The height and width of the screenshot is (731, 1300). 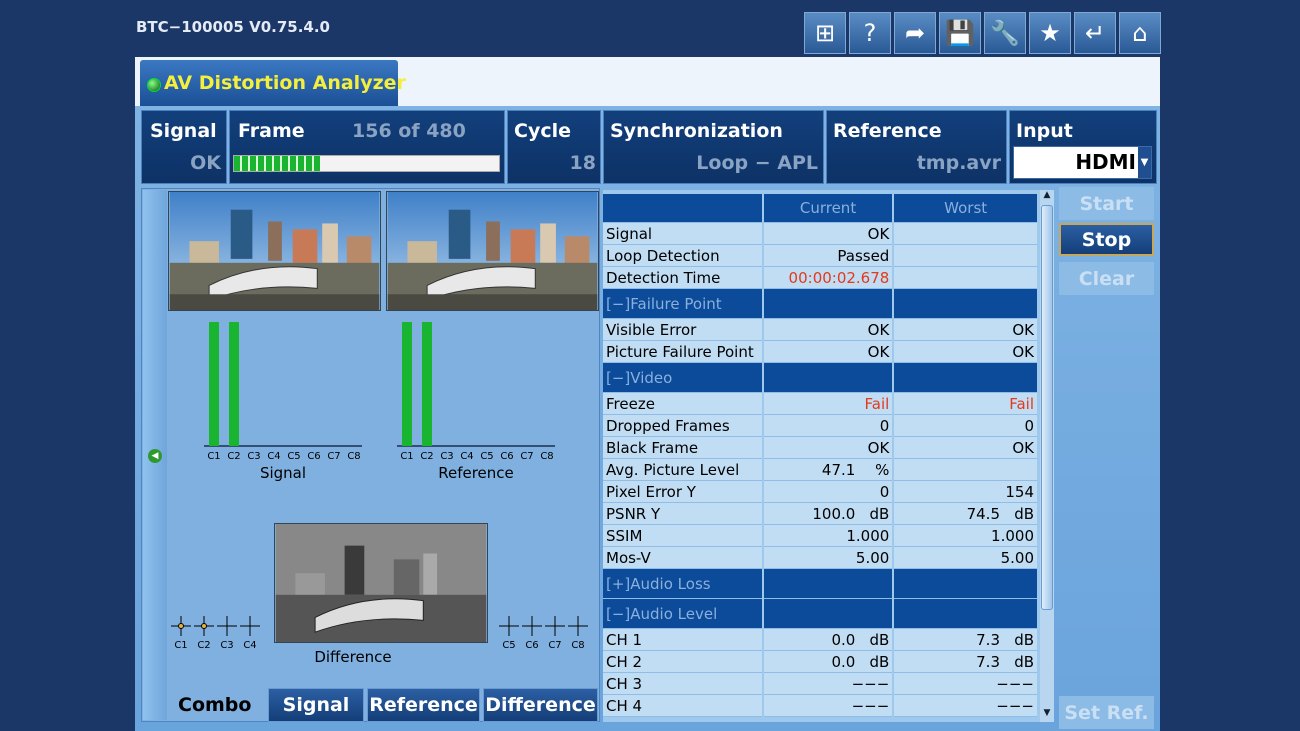 I want to click on worst-cell: −−−, so click(x=964, y=683).